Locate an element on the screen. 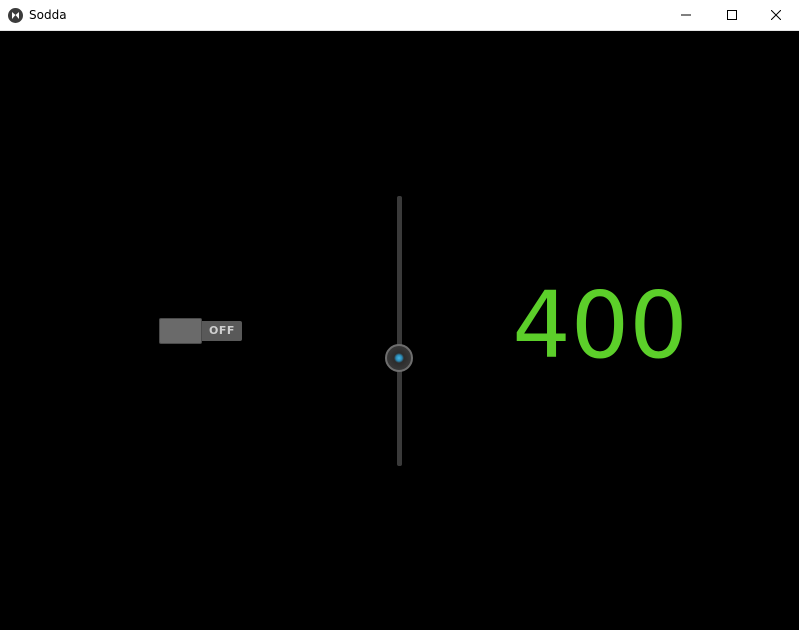  toggle-switch: OFF is located at coordinates (200, 331).